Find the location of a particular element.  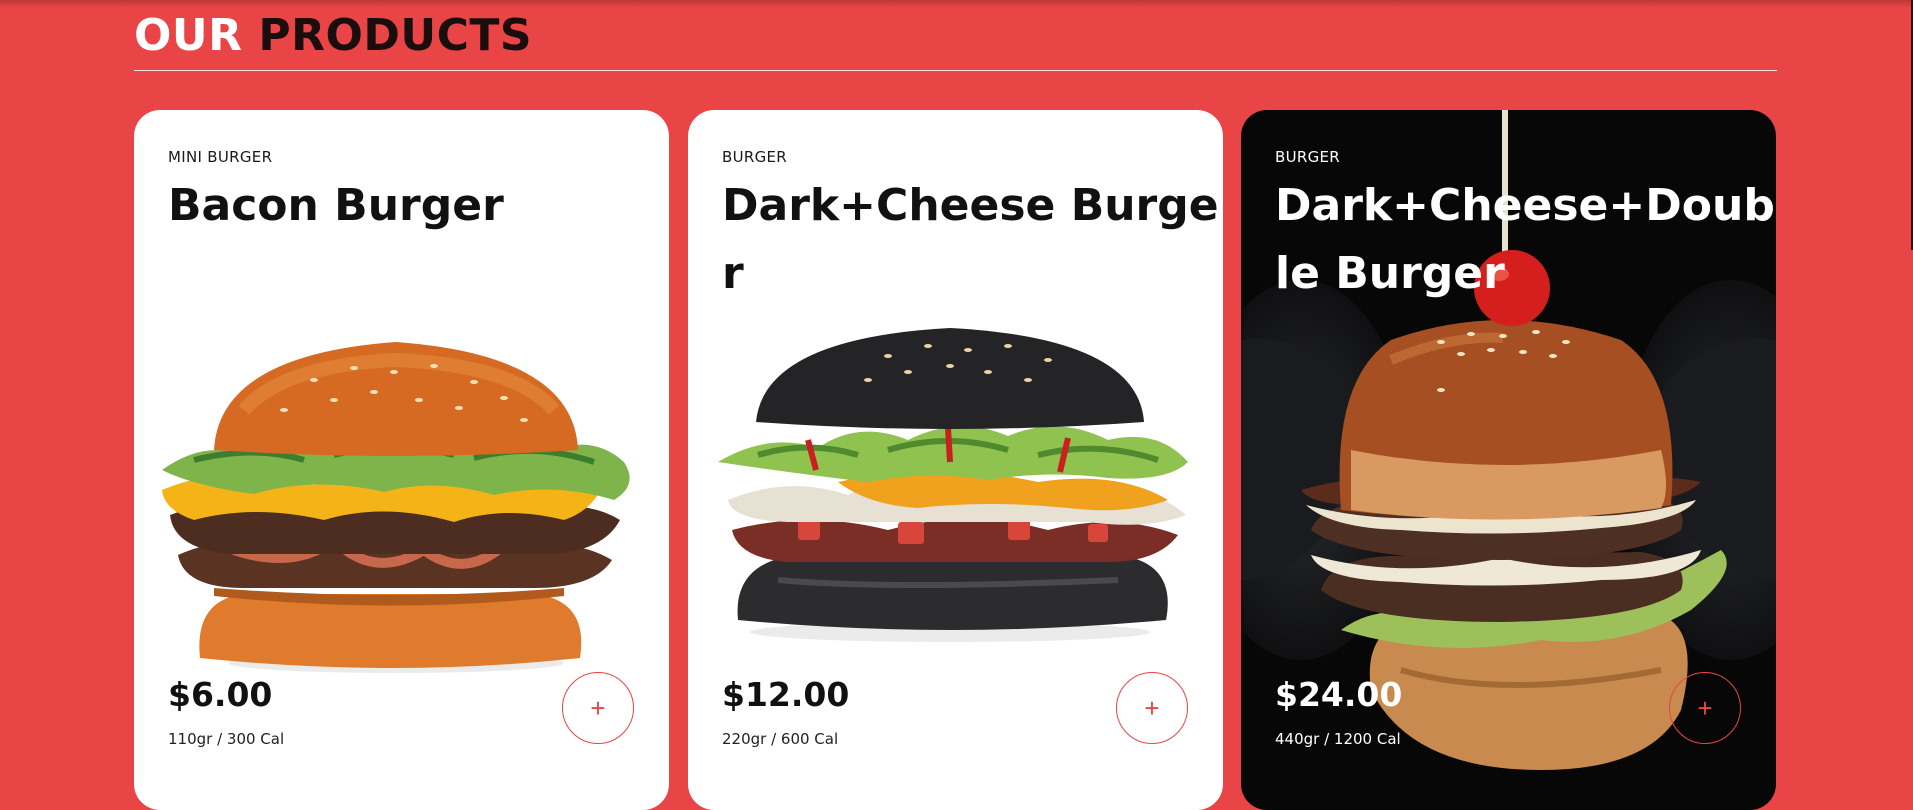

product-nutrition: 110gr / 300 Cal is located at coordinates (226, 739).